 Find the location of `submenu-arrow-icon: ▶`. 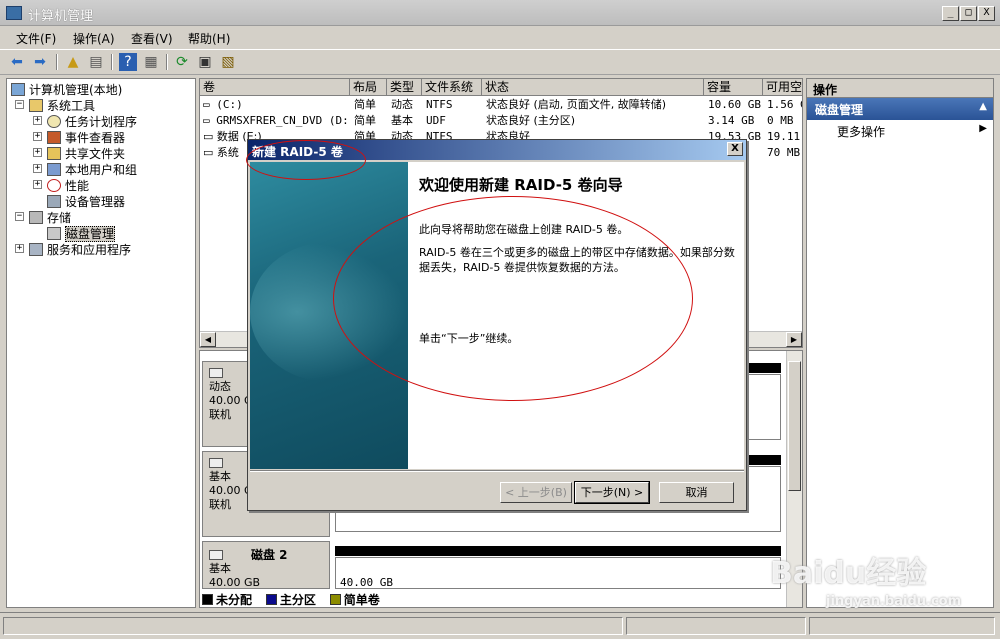

submenu-arrow-icon: ▶ is located at coordinates (983, 128).